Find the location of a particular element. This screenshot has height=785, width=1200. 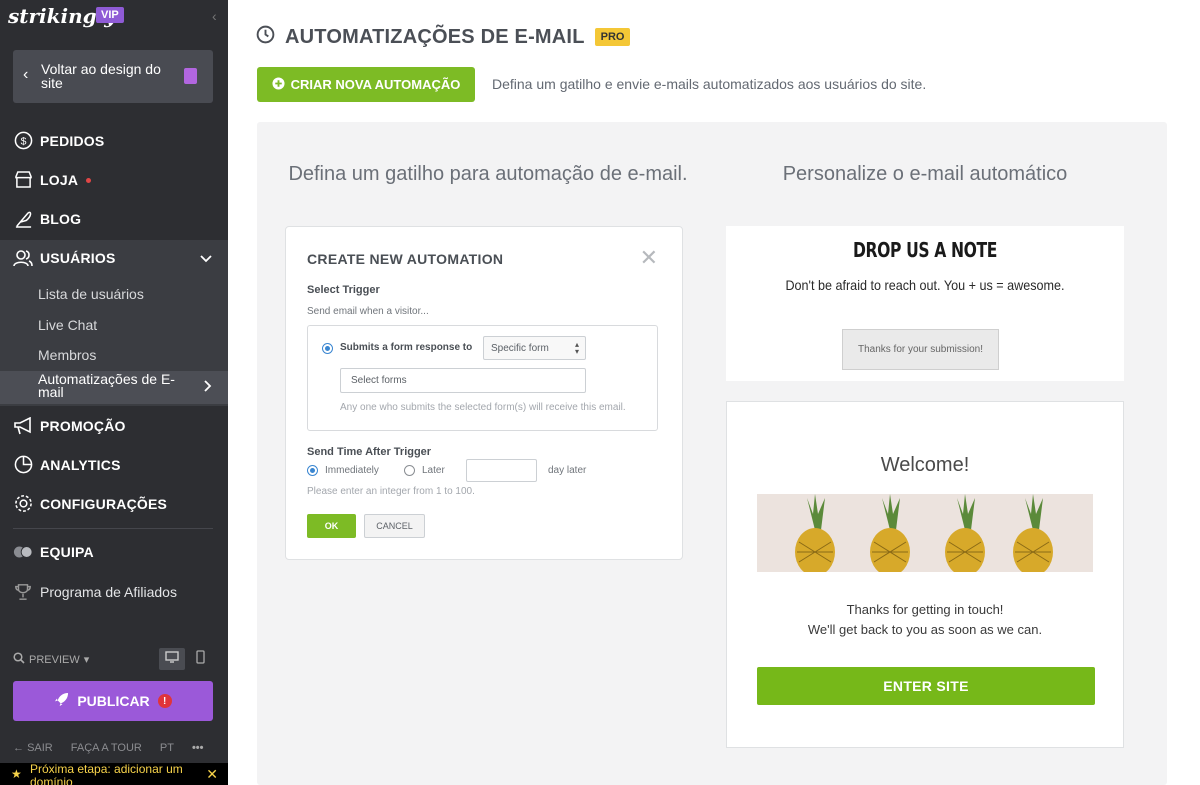

nav-affiliates: Programa de Afiliados is located at coordinates (114, 591).